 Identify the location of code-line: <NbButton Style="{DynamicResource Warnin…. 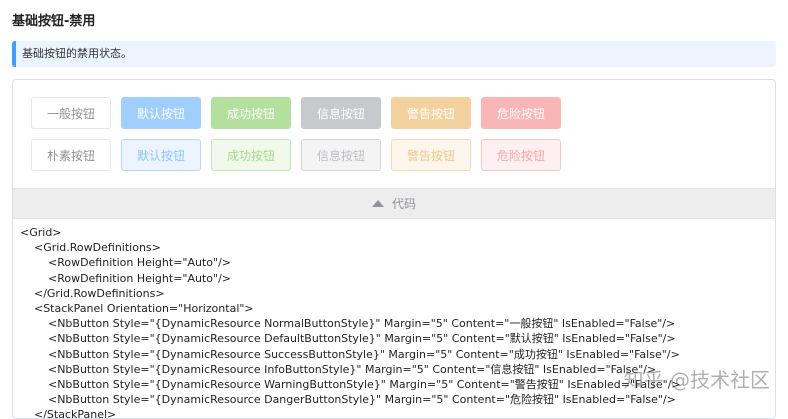
(350, 384).